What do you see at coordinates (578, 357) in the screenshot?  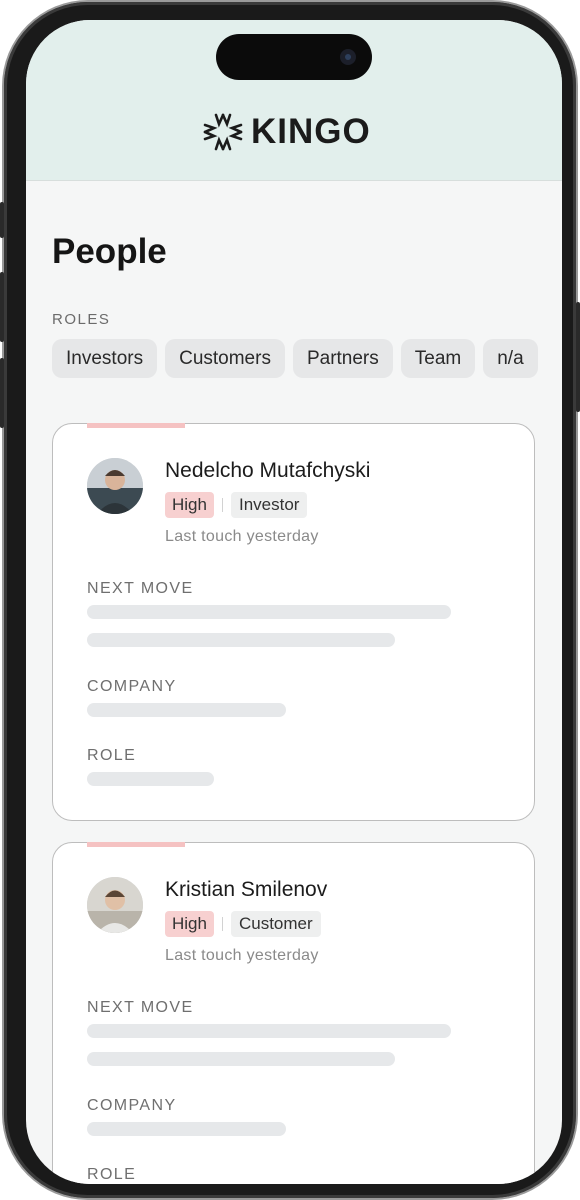 I see `power-button` at bounding box center [578, 357].